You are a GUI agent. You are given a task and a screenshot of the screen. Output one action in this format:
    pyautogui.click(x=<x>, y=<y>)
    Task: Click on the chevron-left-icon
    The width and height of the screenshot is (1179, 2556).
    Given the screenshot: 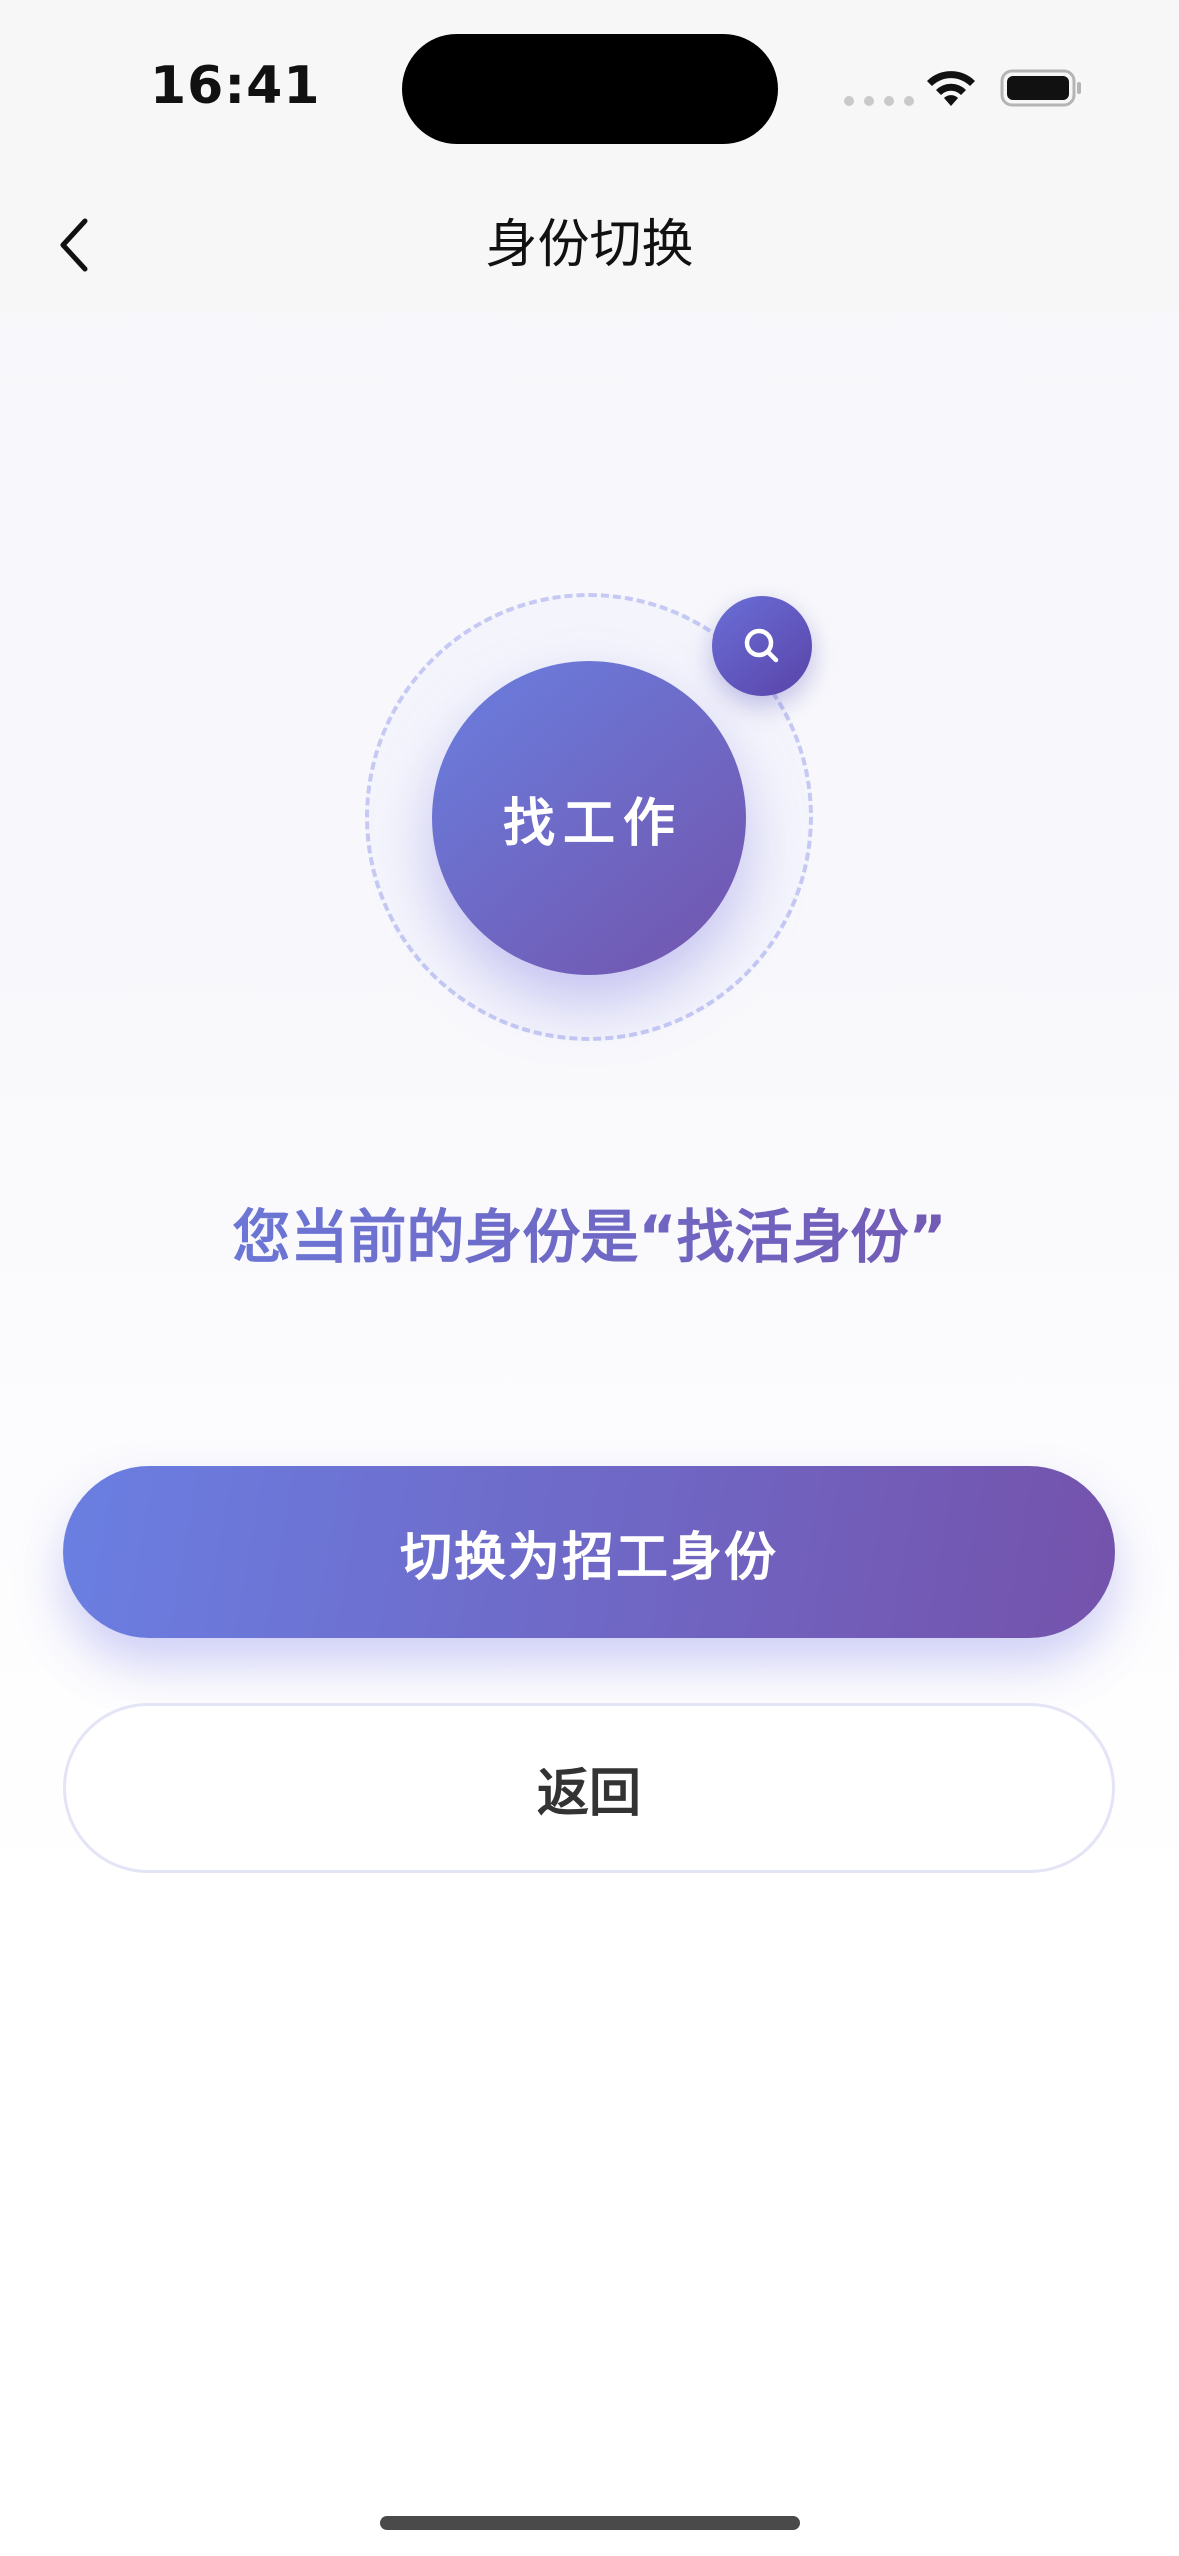 What is the action you would take?
    pyautogui.click(x=74, y=245)
    